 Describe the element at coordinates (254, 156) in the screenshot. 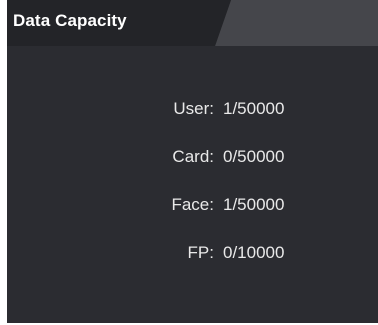

I see `capacity-value: 0/50000` at that location.